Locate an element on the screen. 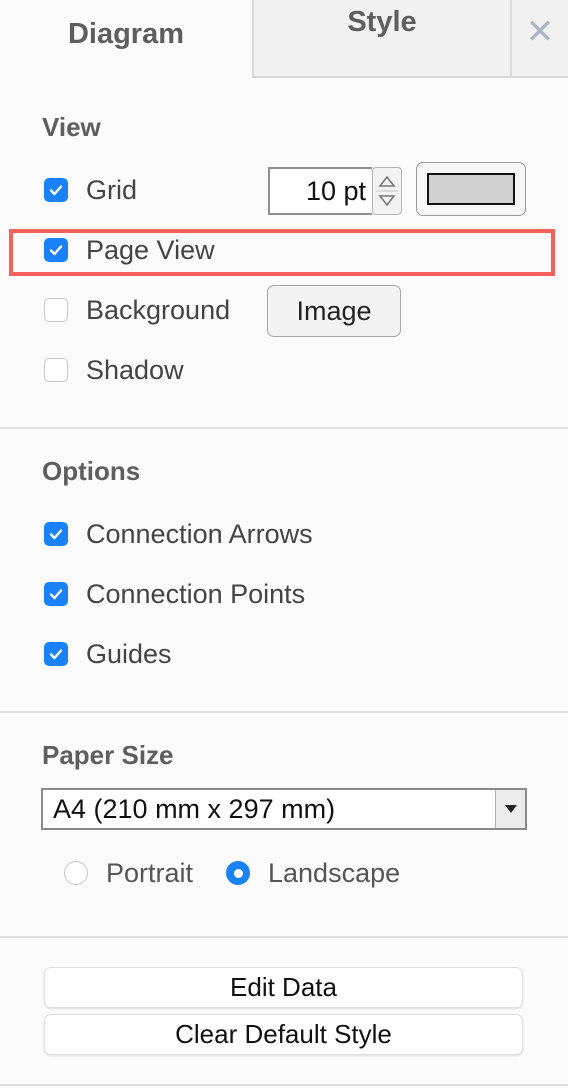 This screenshot has width=568, height=1088. grid-color-swatch is located at coordinates (471, 189).